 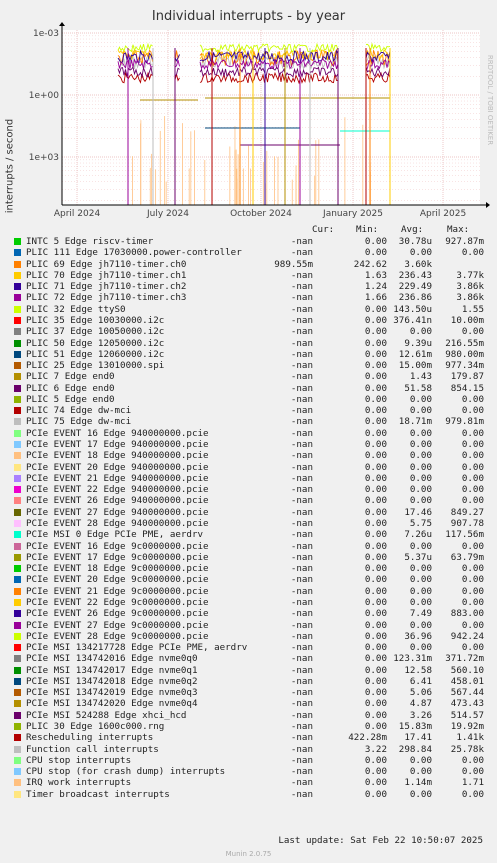 What do you see at coordinates (420, 715) in the screenshot?
I see `legend-avg: 3.26` at bounding box center [420, 715].